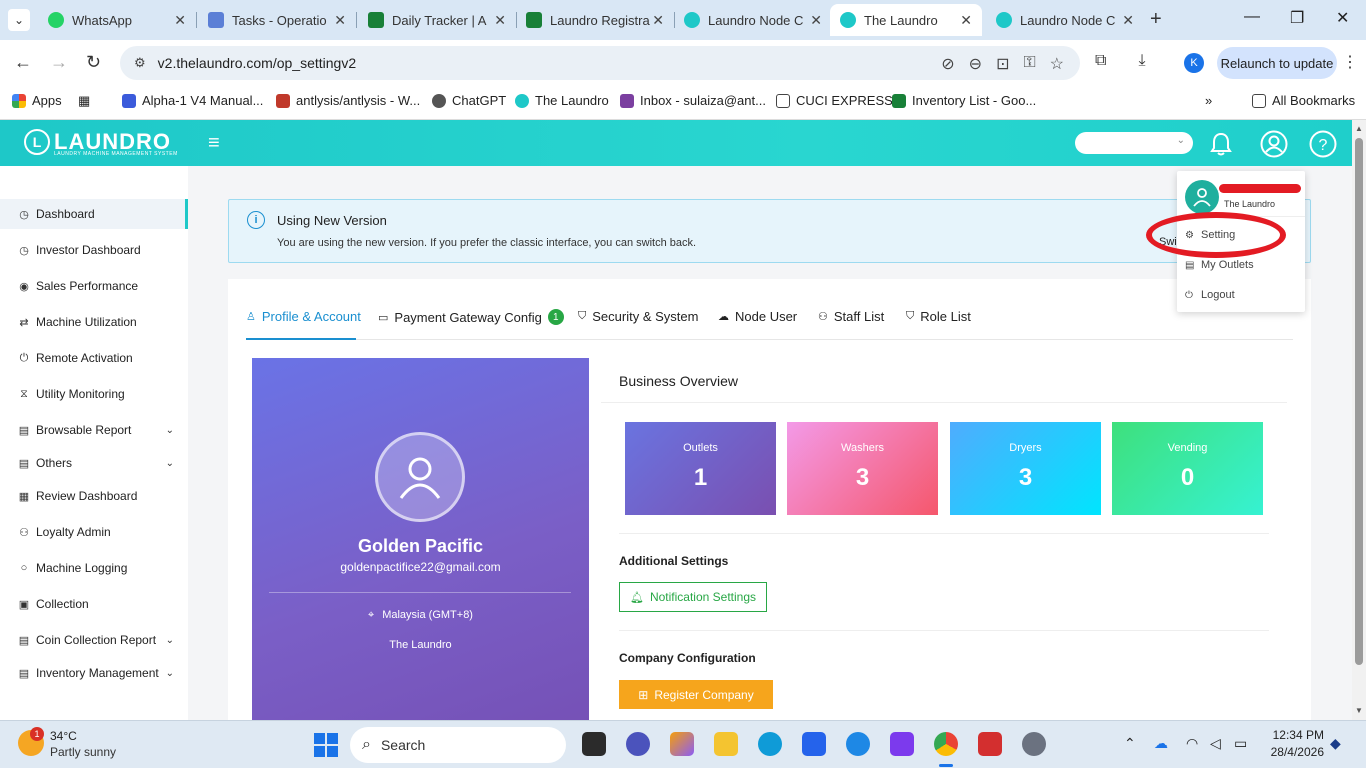 The width and height of the screenshot is (1366, 768). I want to click on user-account-icon, so click(1274, 144).